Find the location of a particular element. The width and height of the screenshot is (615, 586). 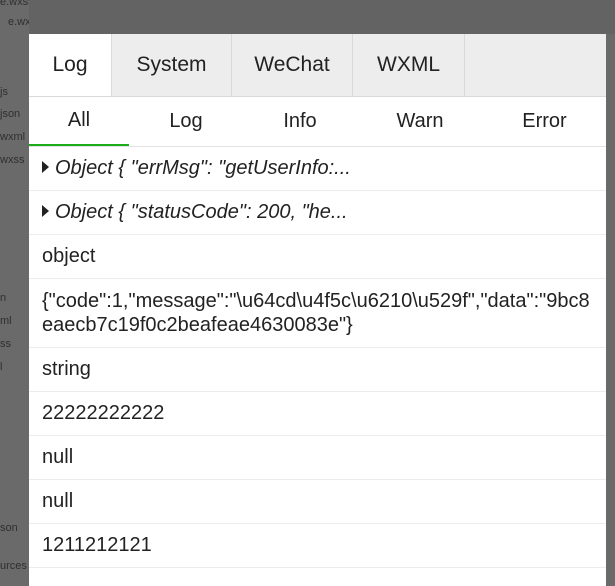

filter-log: Log is located at coordinates (186, 121).